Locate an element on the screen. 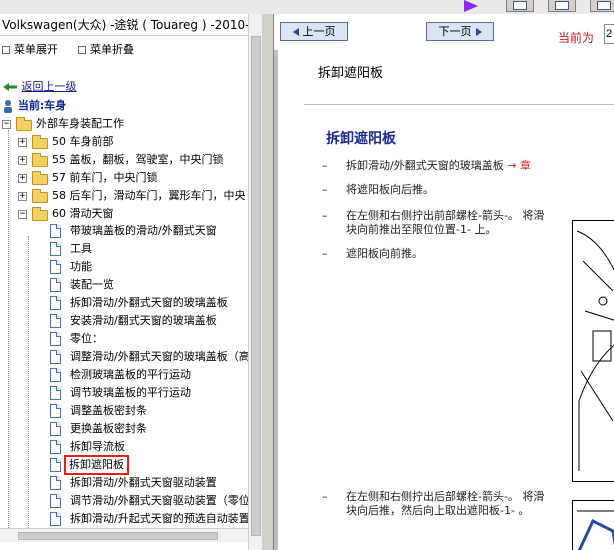 This screenshot has width=614, height=550. tree-item: 零位： is located at coordinates (86, 339).